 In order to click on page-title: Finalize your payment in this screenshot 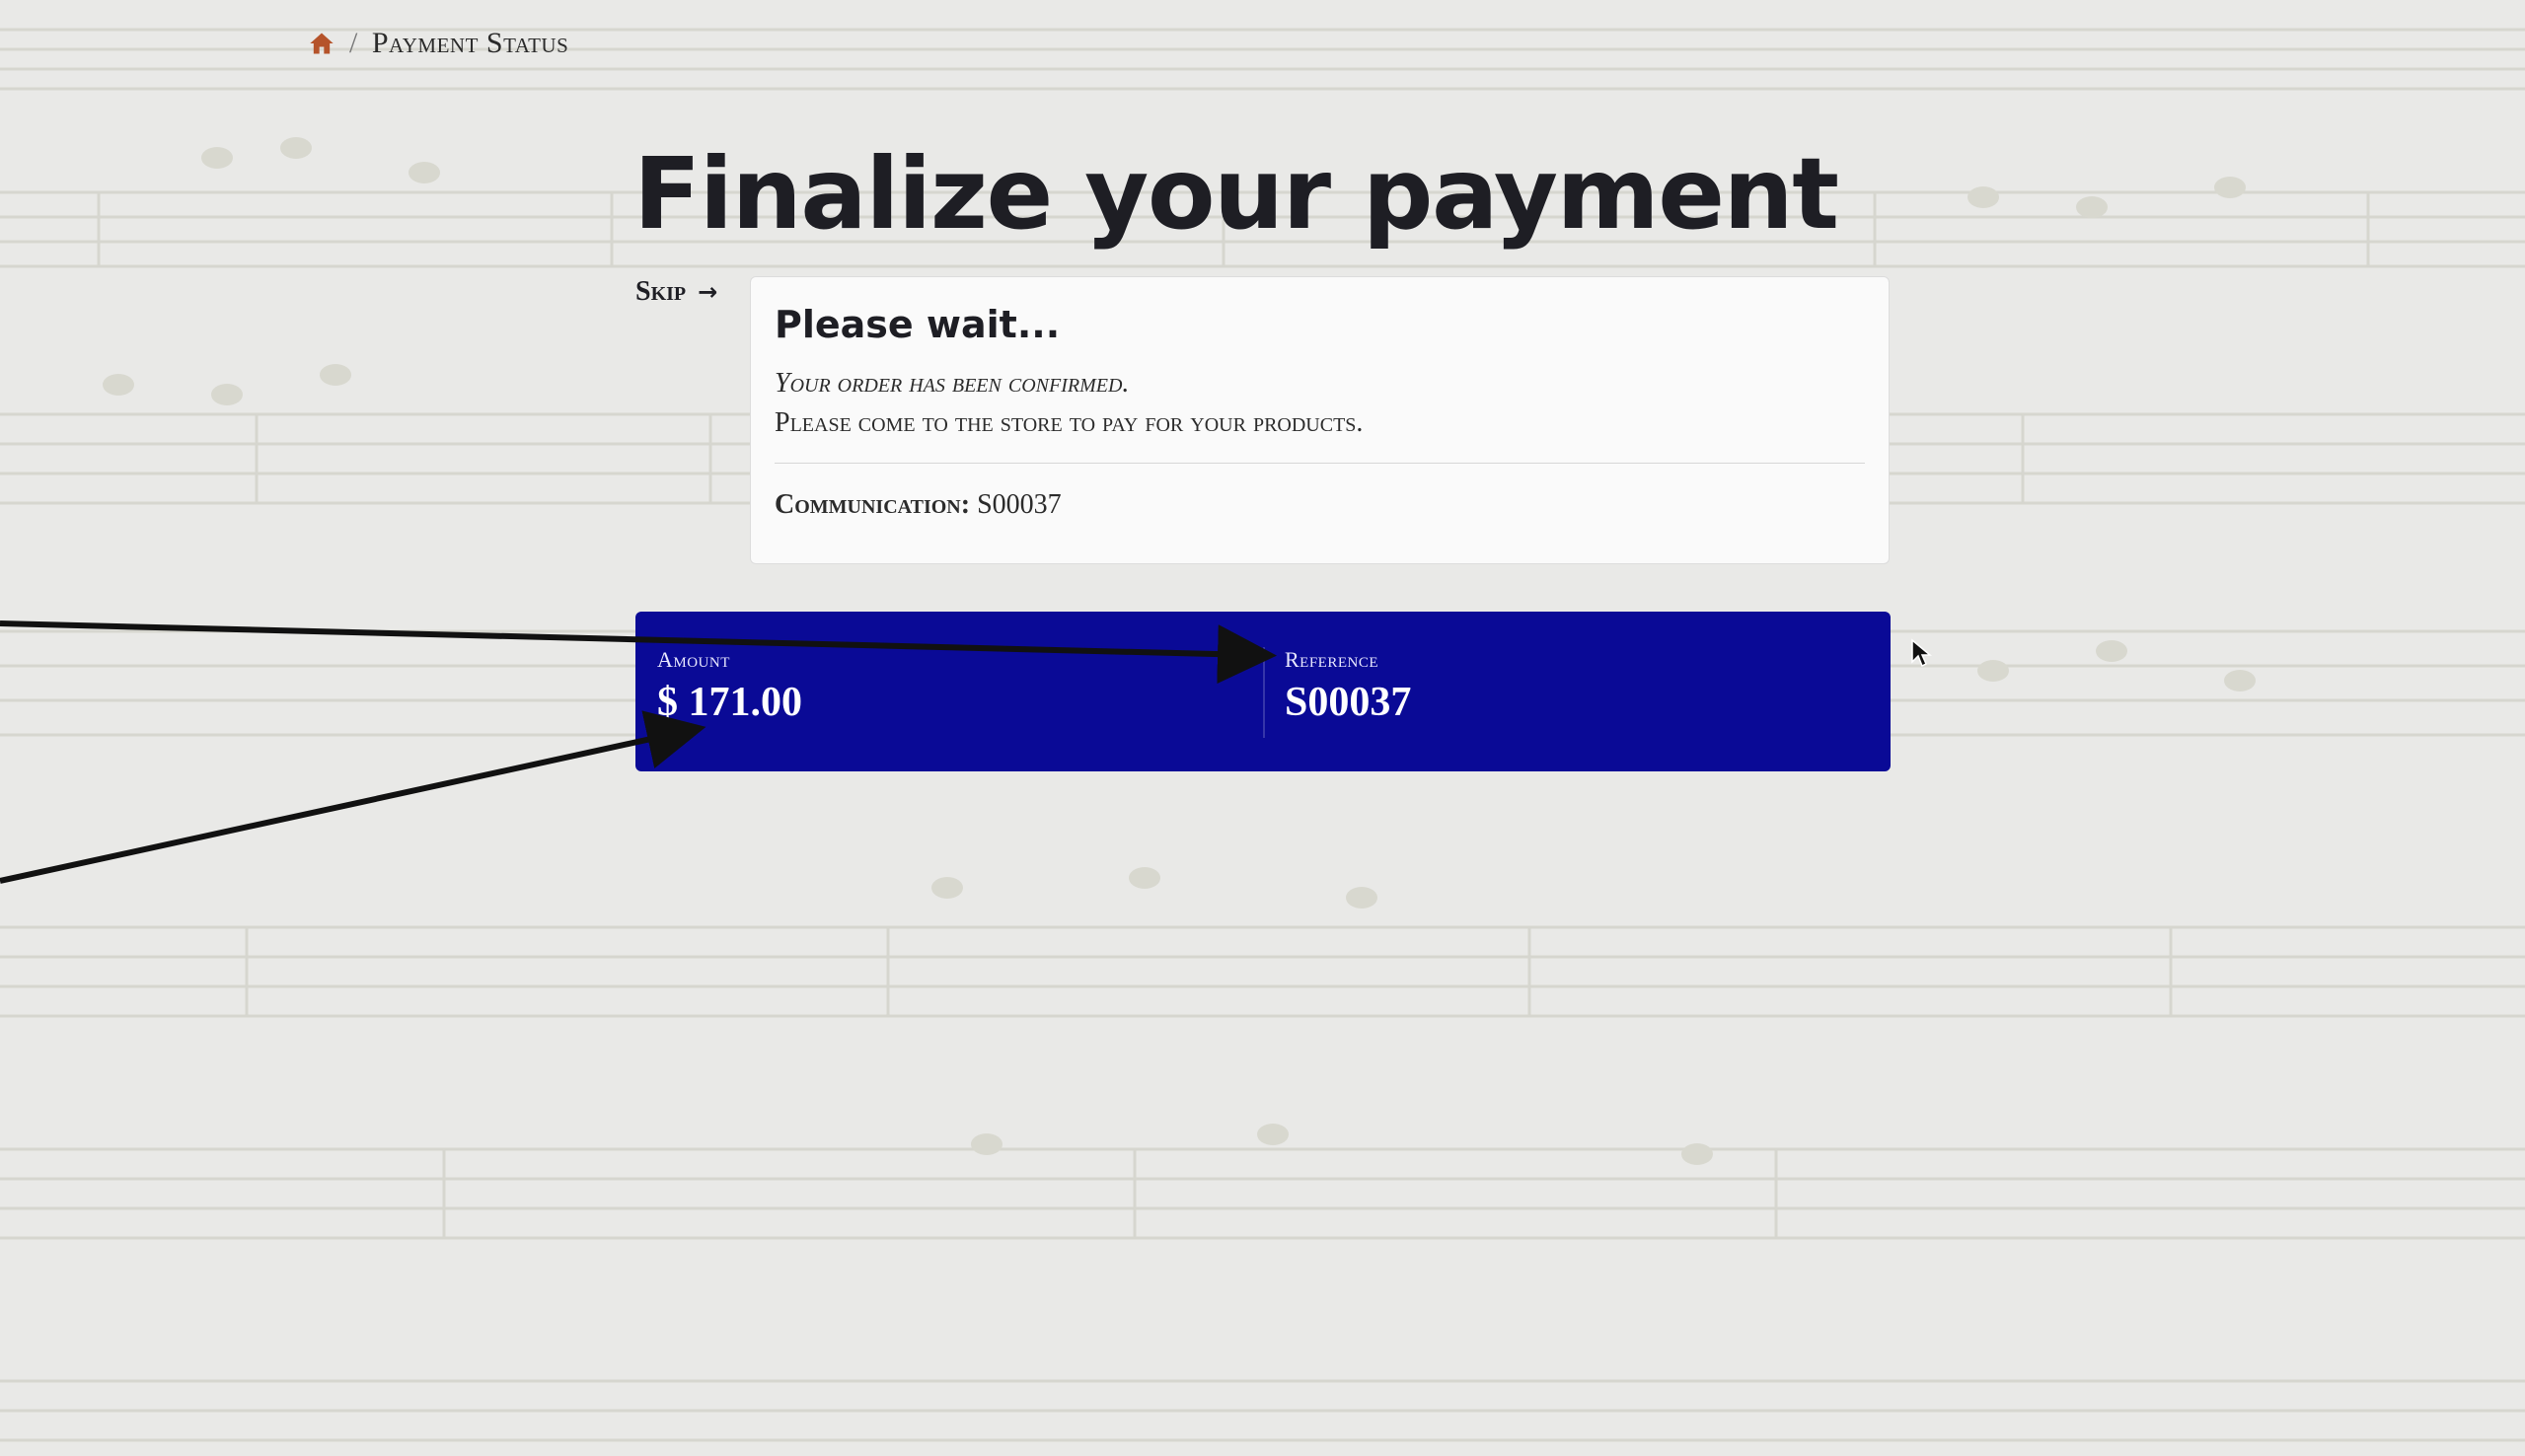, I will do `click(1236, 194)`.